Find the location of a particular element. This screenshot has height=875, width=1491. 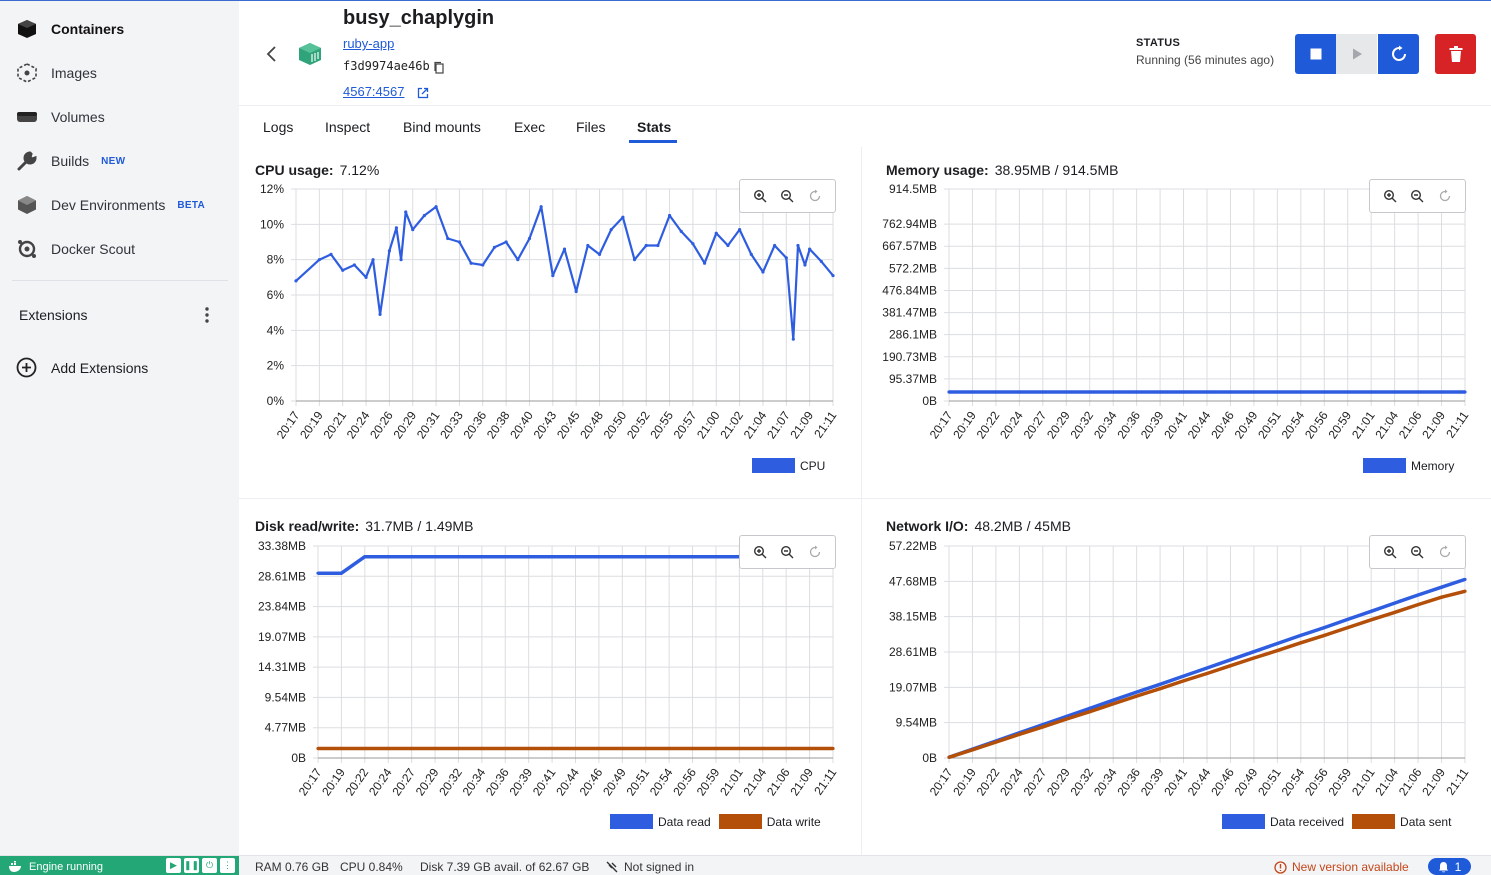

reset-zoom-icon is located at coordinates (1445, 552).